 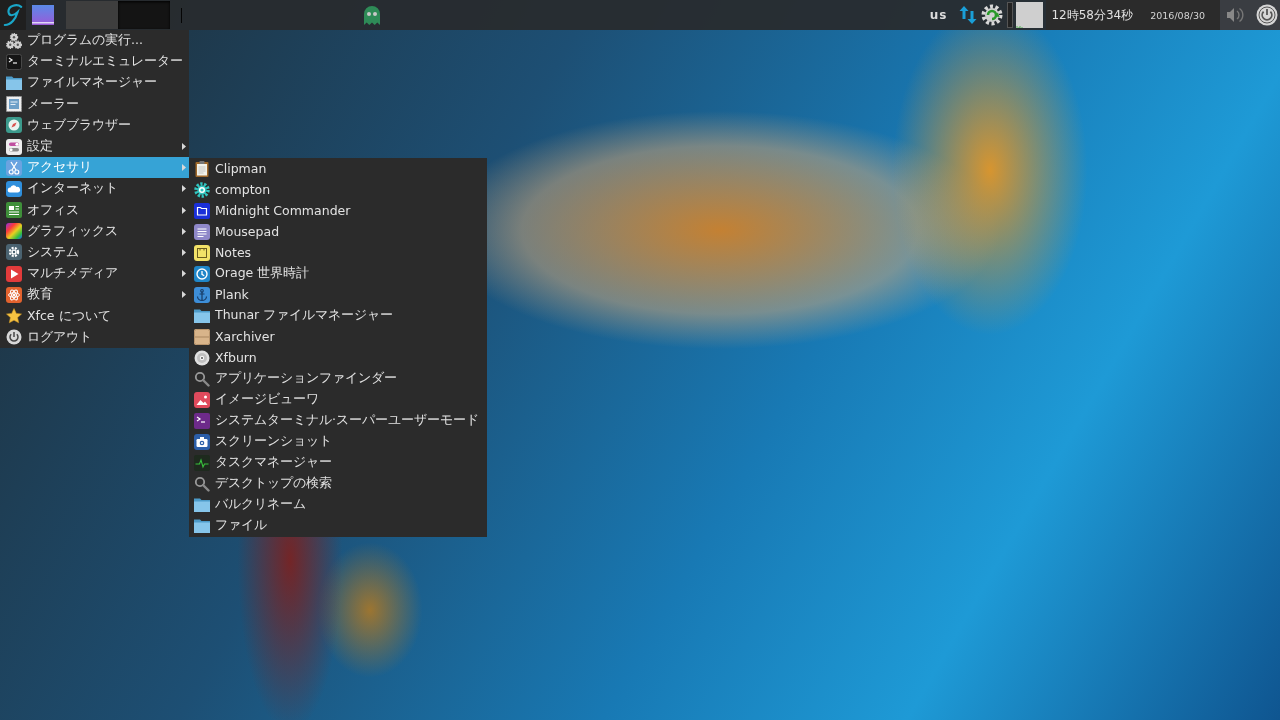 I want to click on menu-item: Xfburn, so click(x=338, y=357).